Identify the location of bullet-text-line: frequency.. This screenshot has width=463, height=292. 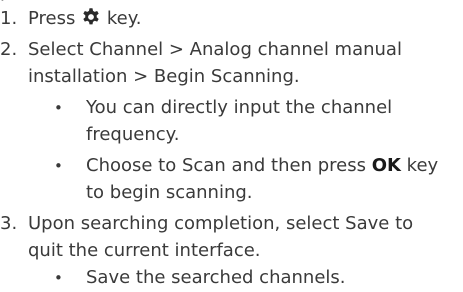
(133, 134).